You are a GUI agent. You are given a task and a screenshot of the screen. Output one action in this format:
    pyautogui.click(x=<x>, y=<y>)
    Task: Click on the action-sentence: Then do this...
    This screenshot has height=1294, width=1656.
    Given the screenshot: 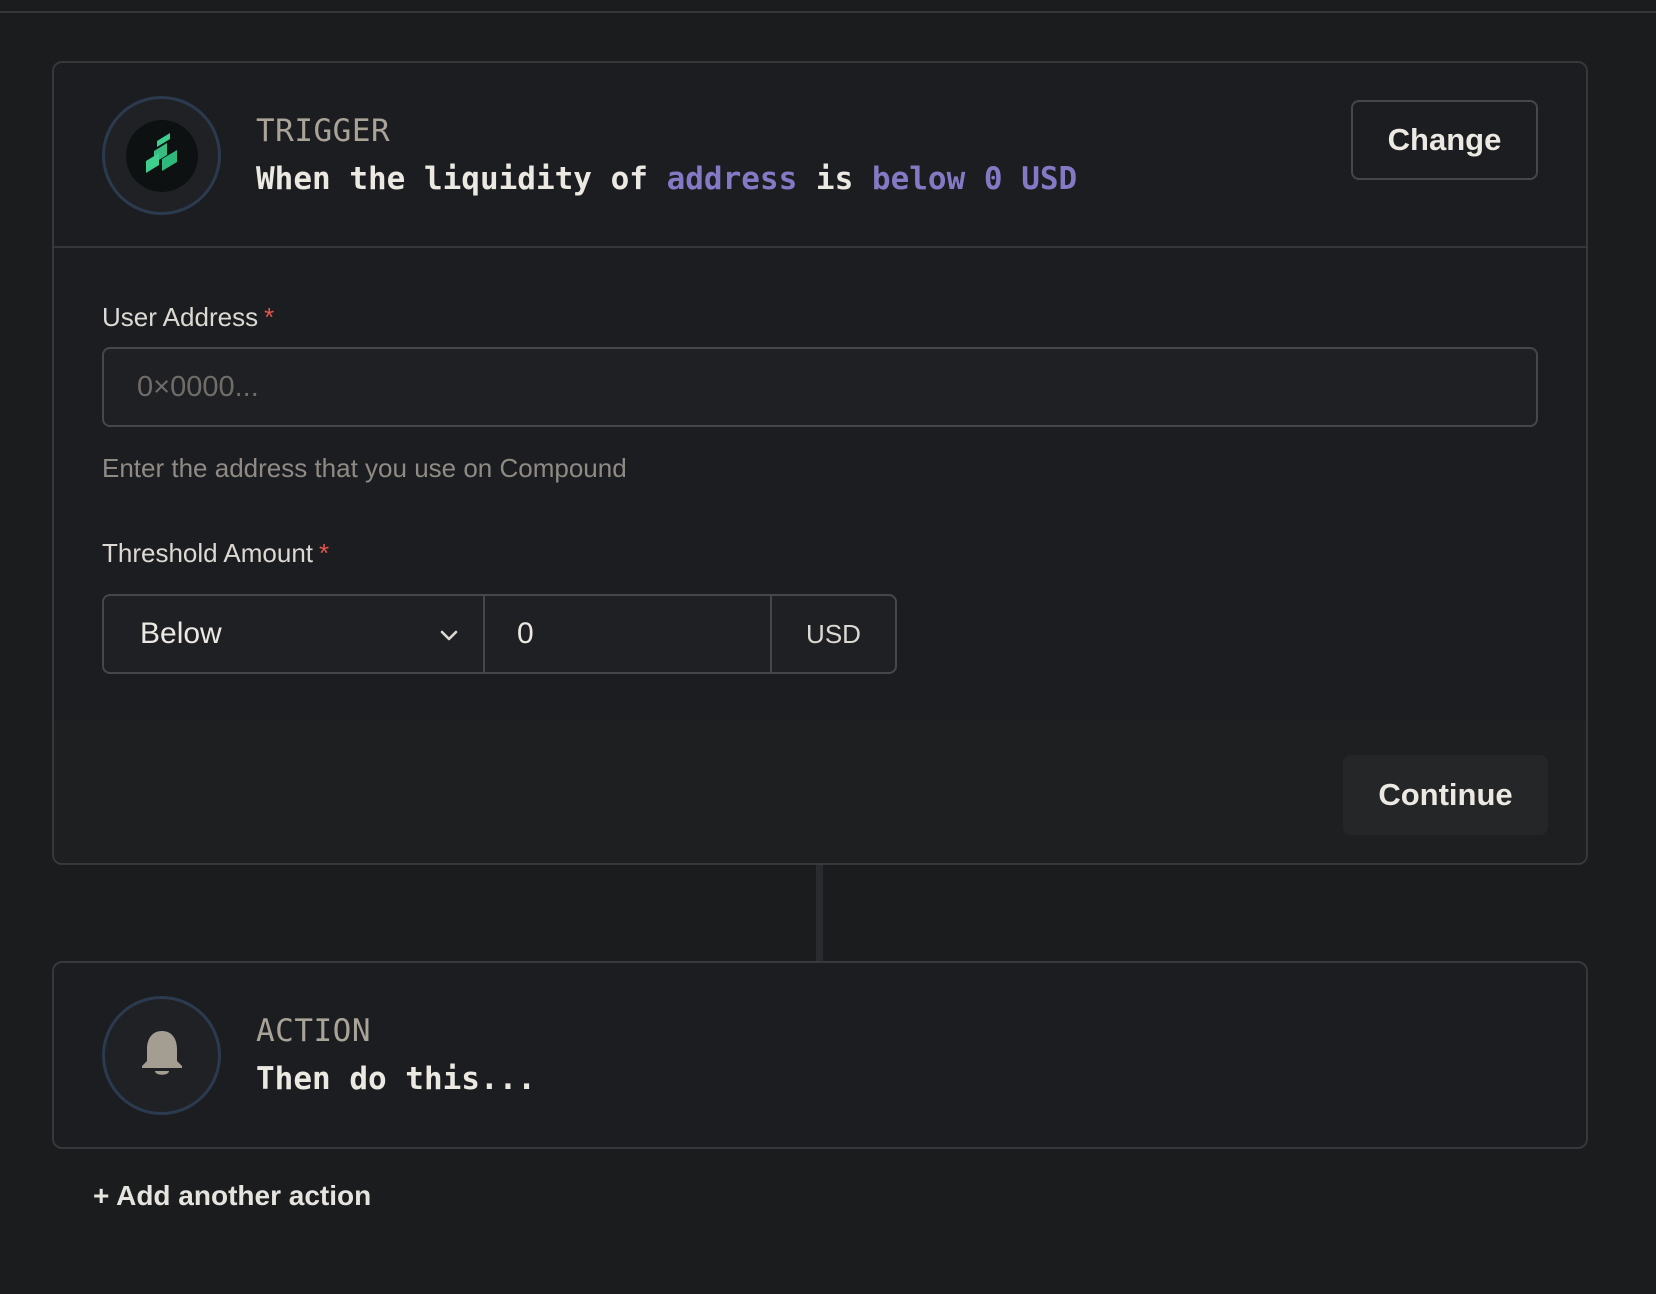 What is the action you would take?
    pyautogui.click(x=396, y=1079)
    